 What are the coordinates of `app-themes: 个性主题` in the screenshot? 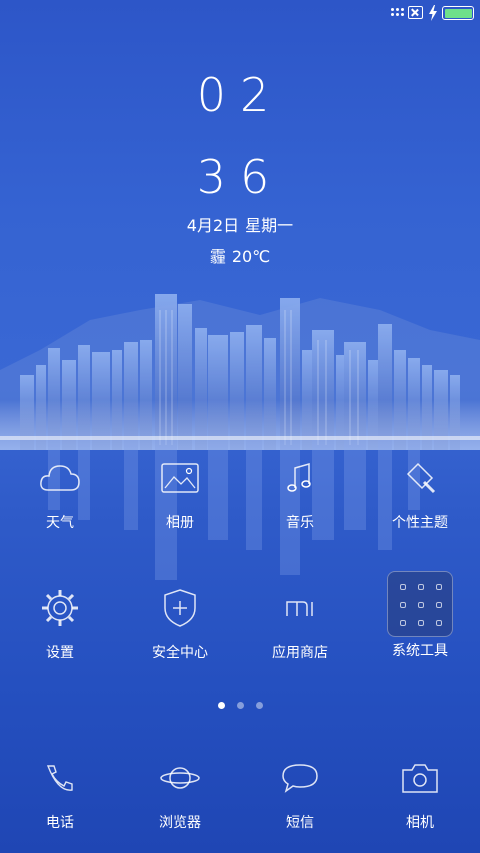 It's located at (420, 490).